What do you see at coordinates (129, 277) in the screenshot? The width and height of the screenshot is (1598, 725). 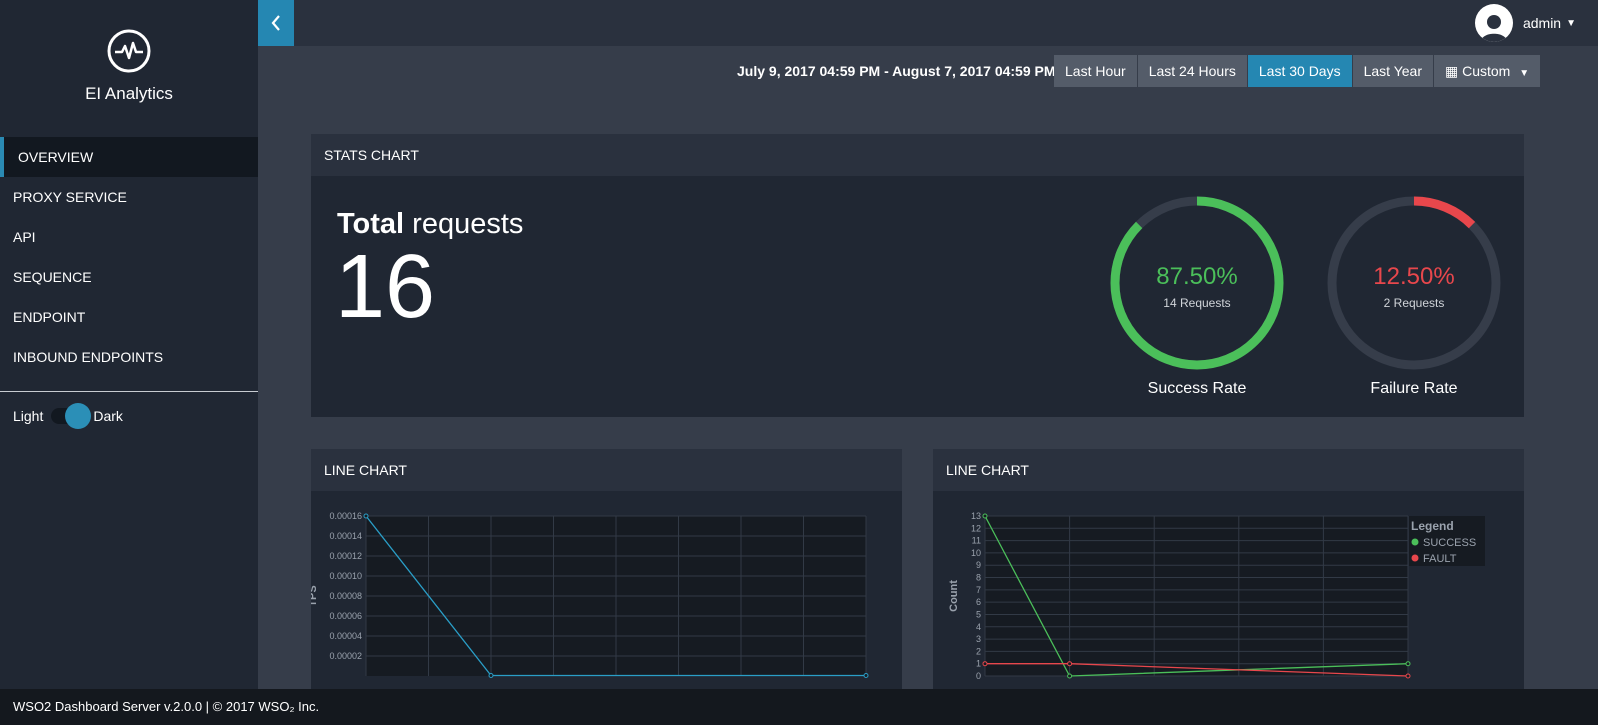 I see `sidebar-item-sequence: SEQUENCE` at bounding box center [129, 277].